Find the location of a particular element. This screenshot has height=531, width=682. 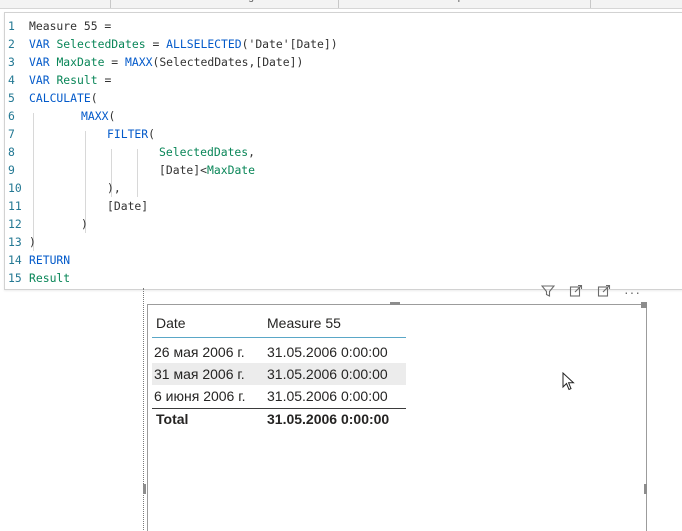

code-token: [Date] is located at coordinates (128, 206).